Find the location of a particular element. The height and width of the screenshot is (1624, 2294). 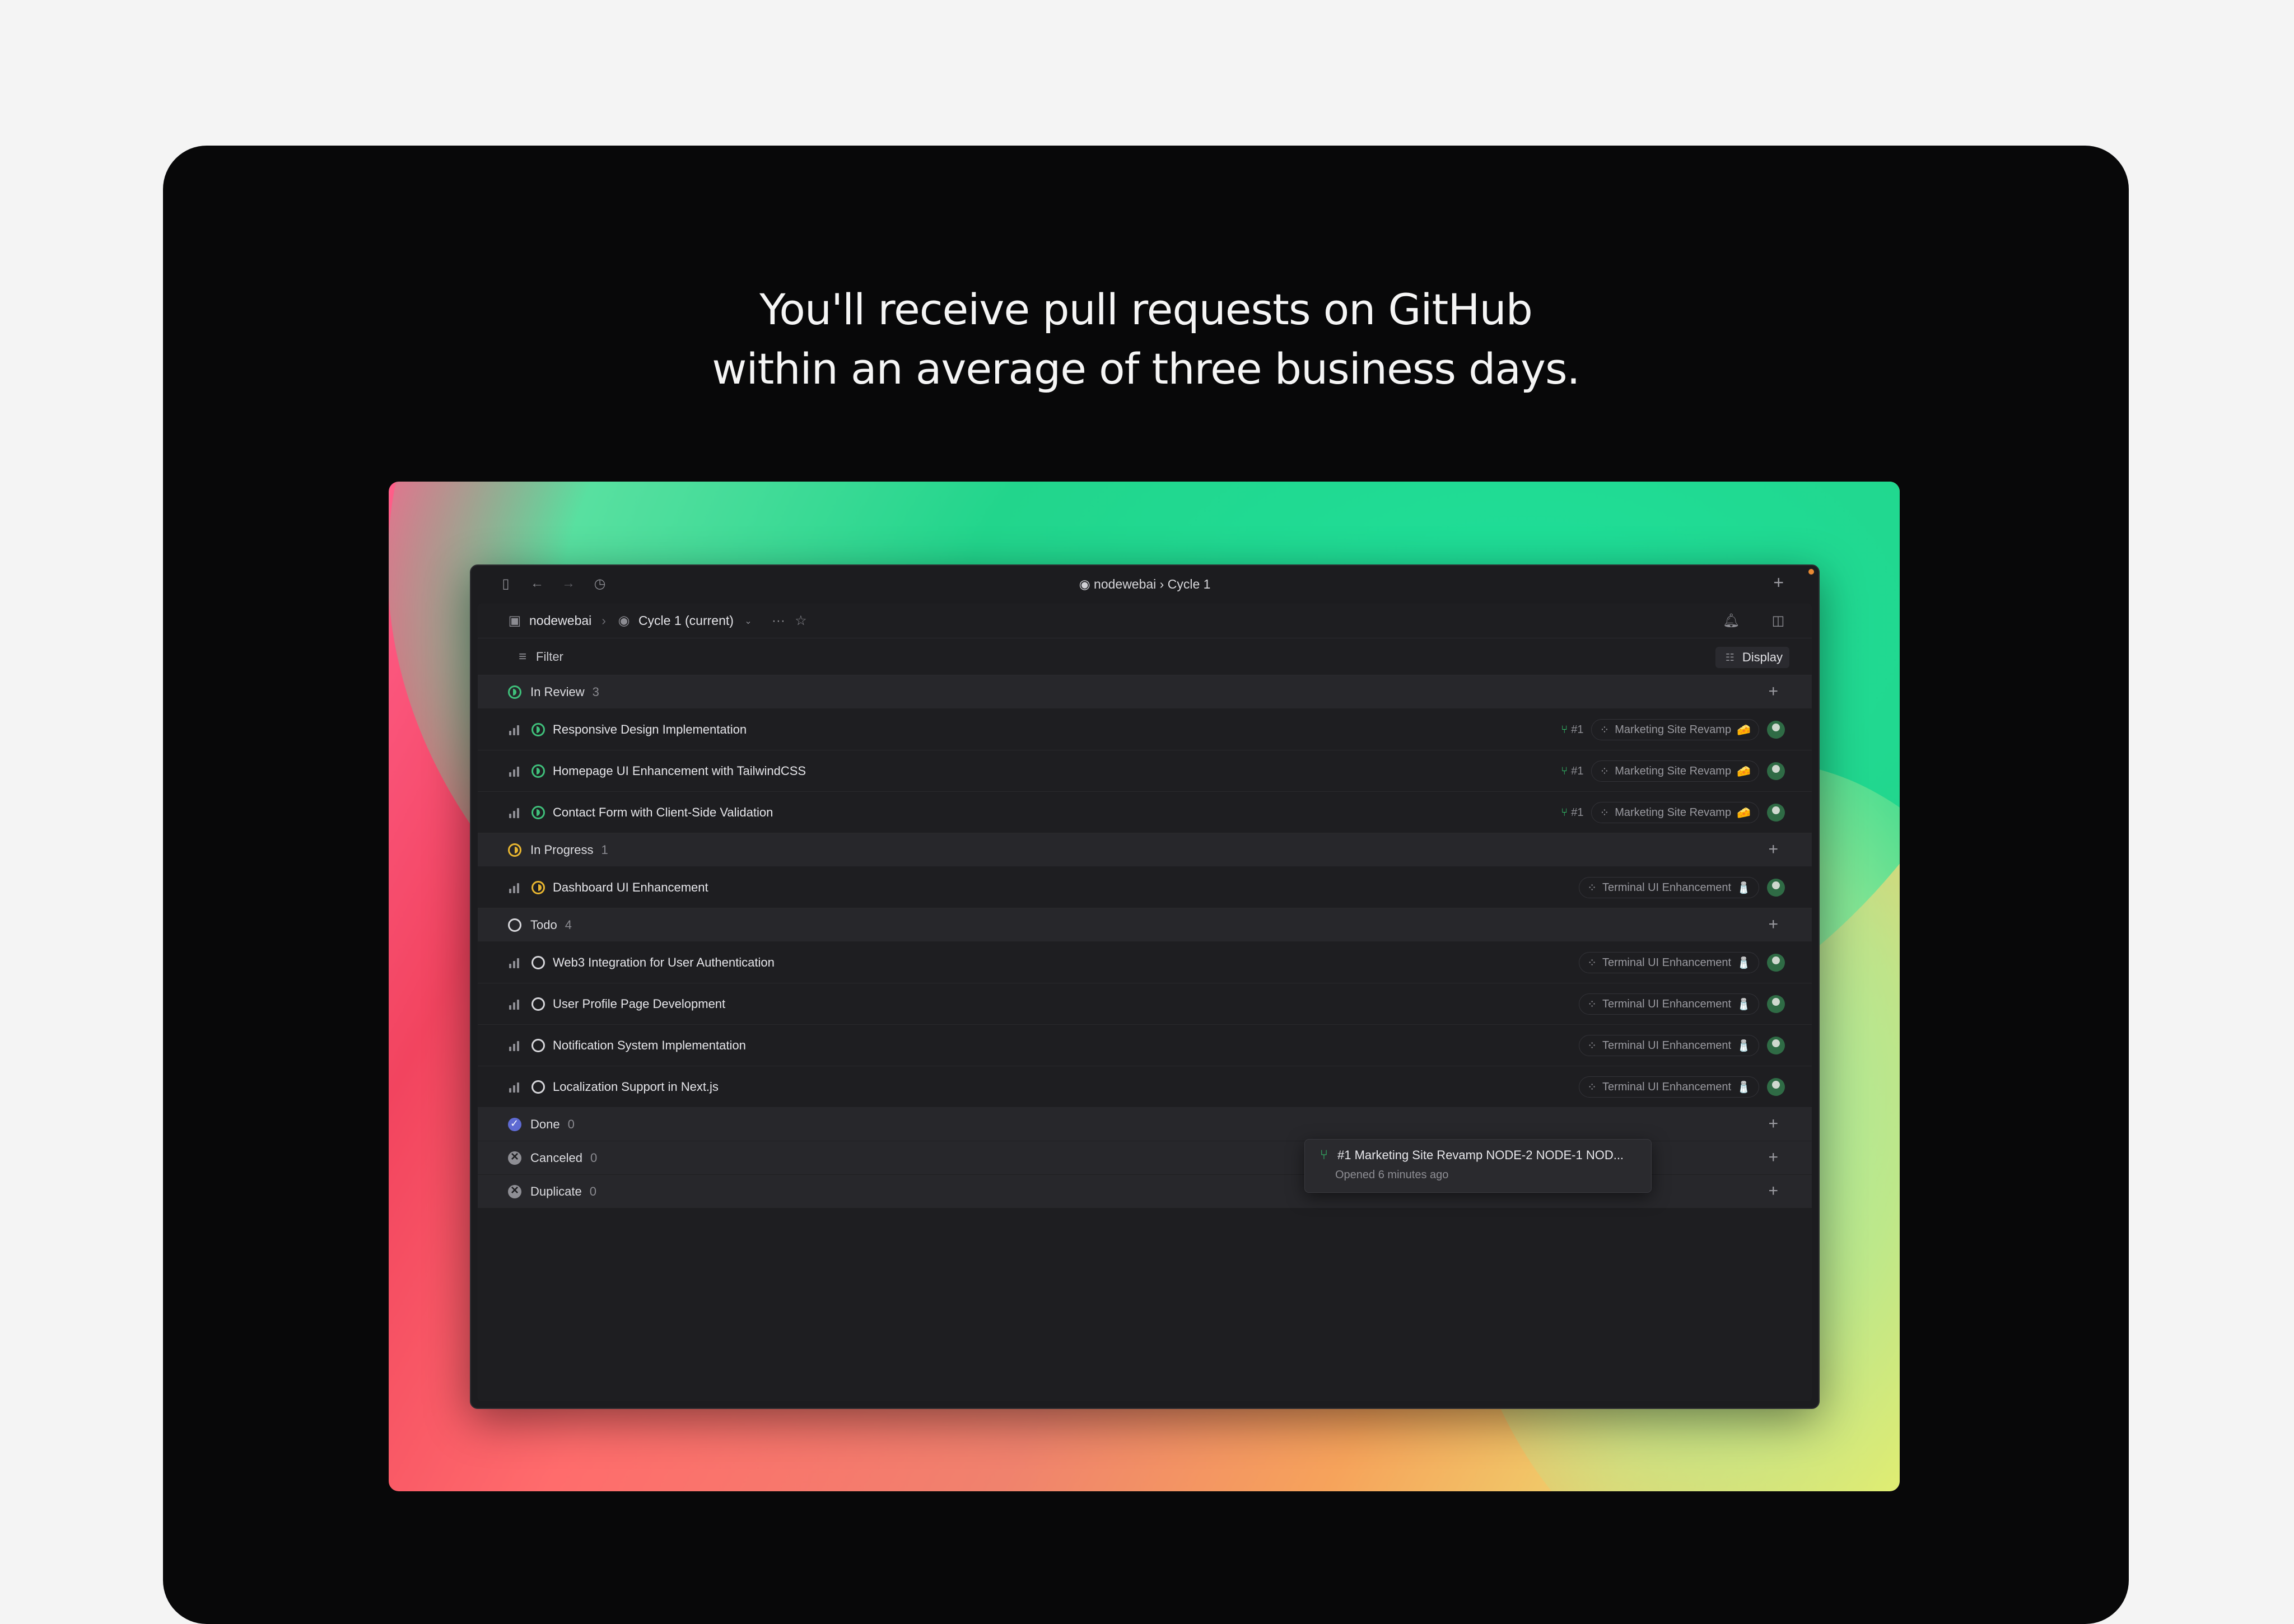

project-name: Marketing Site Revamp is located at coordinates (1673, 770).